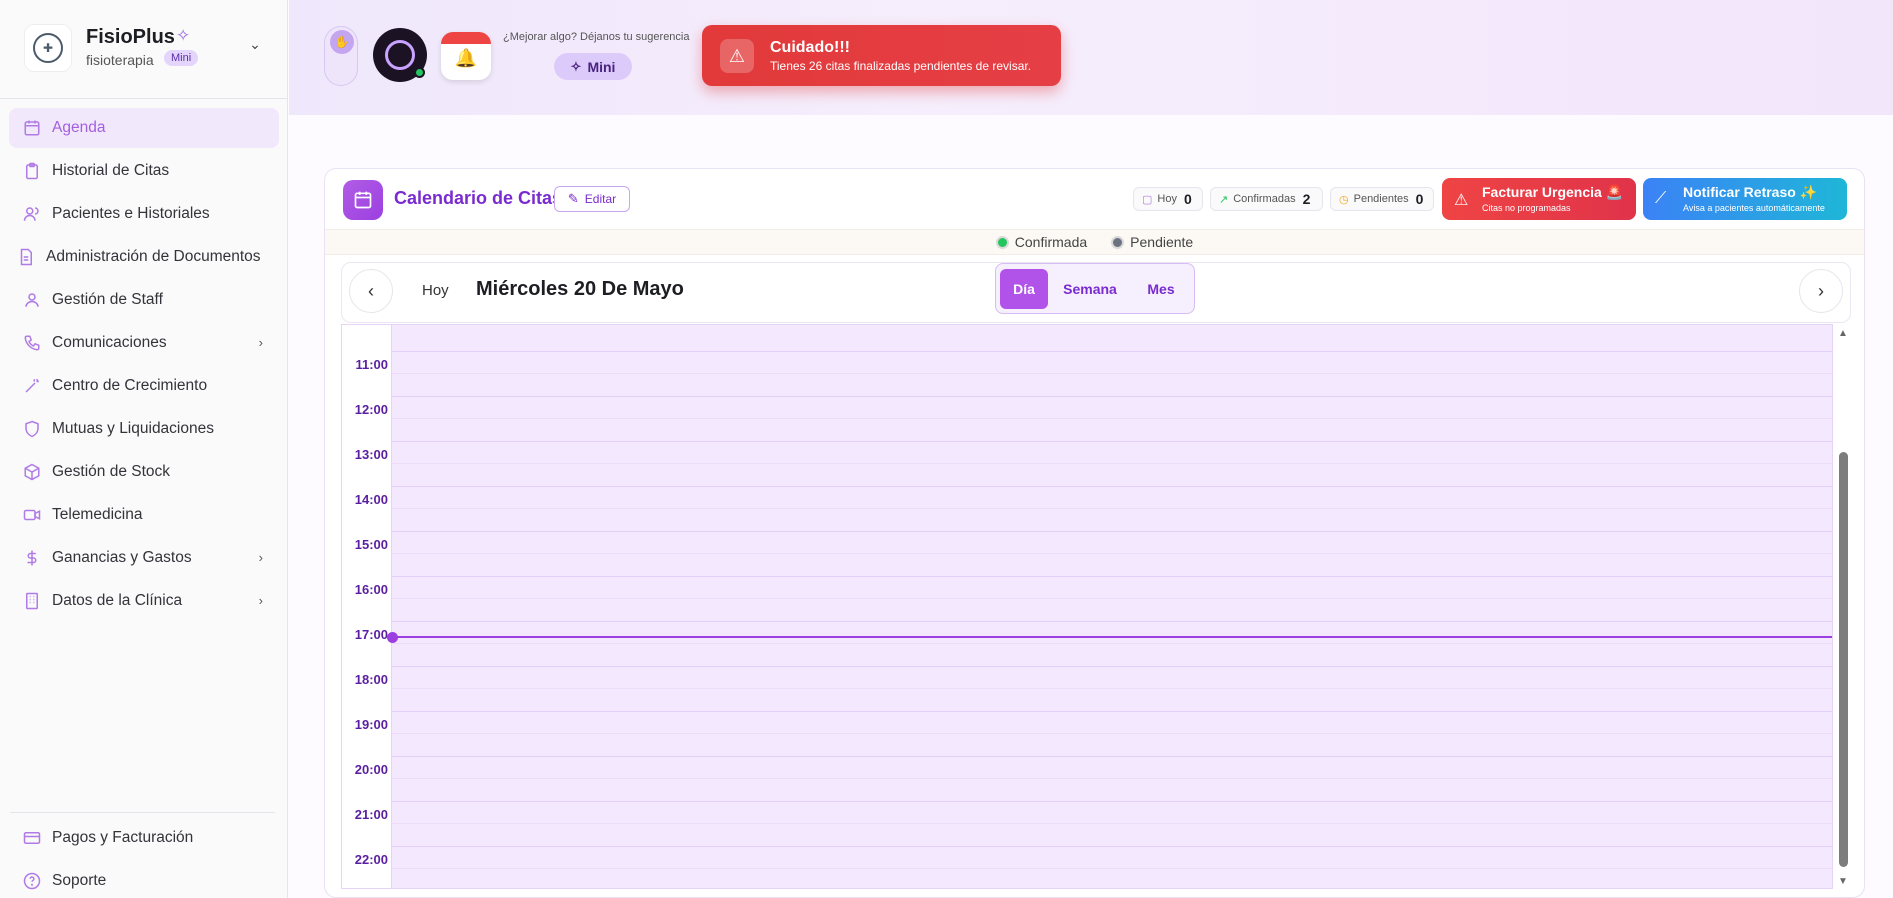  What do you see at coordinates (1161, 289) in the screenshot?
I see `view-month-button: Mes` at bounding box center [1161, 289].